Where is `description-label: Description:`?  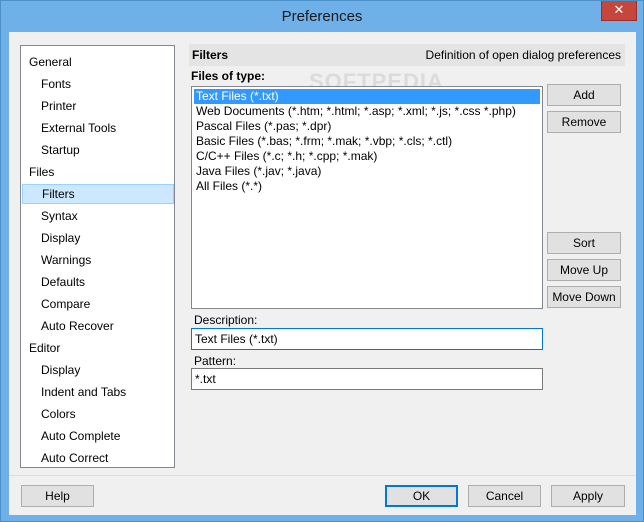 description-label: Description: is located at coordinates (226, 320).